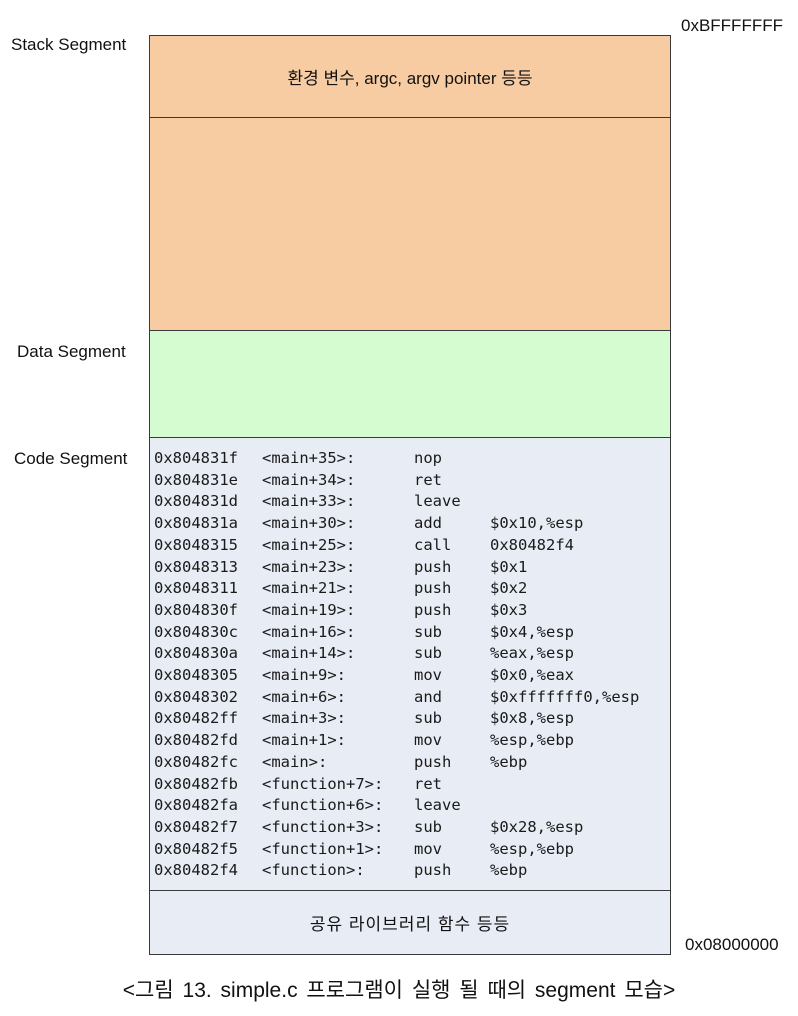  I want to click on asm-symbol: <main+9>:, so click(304, 675).